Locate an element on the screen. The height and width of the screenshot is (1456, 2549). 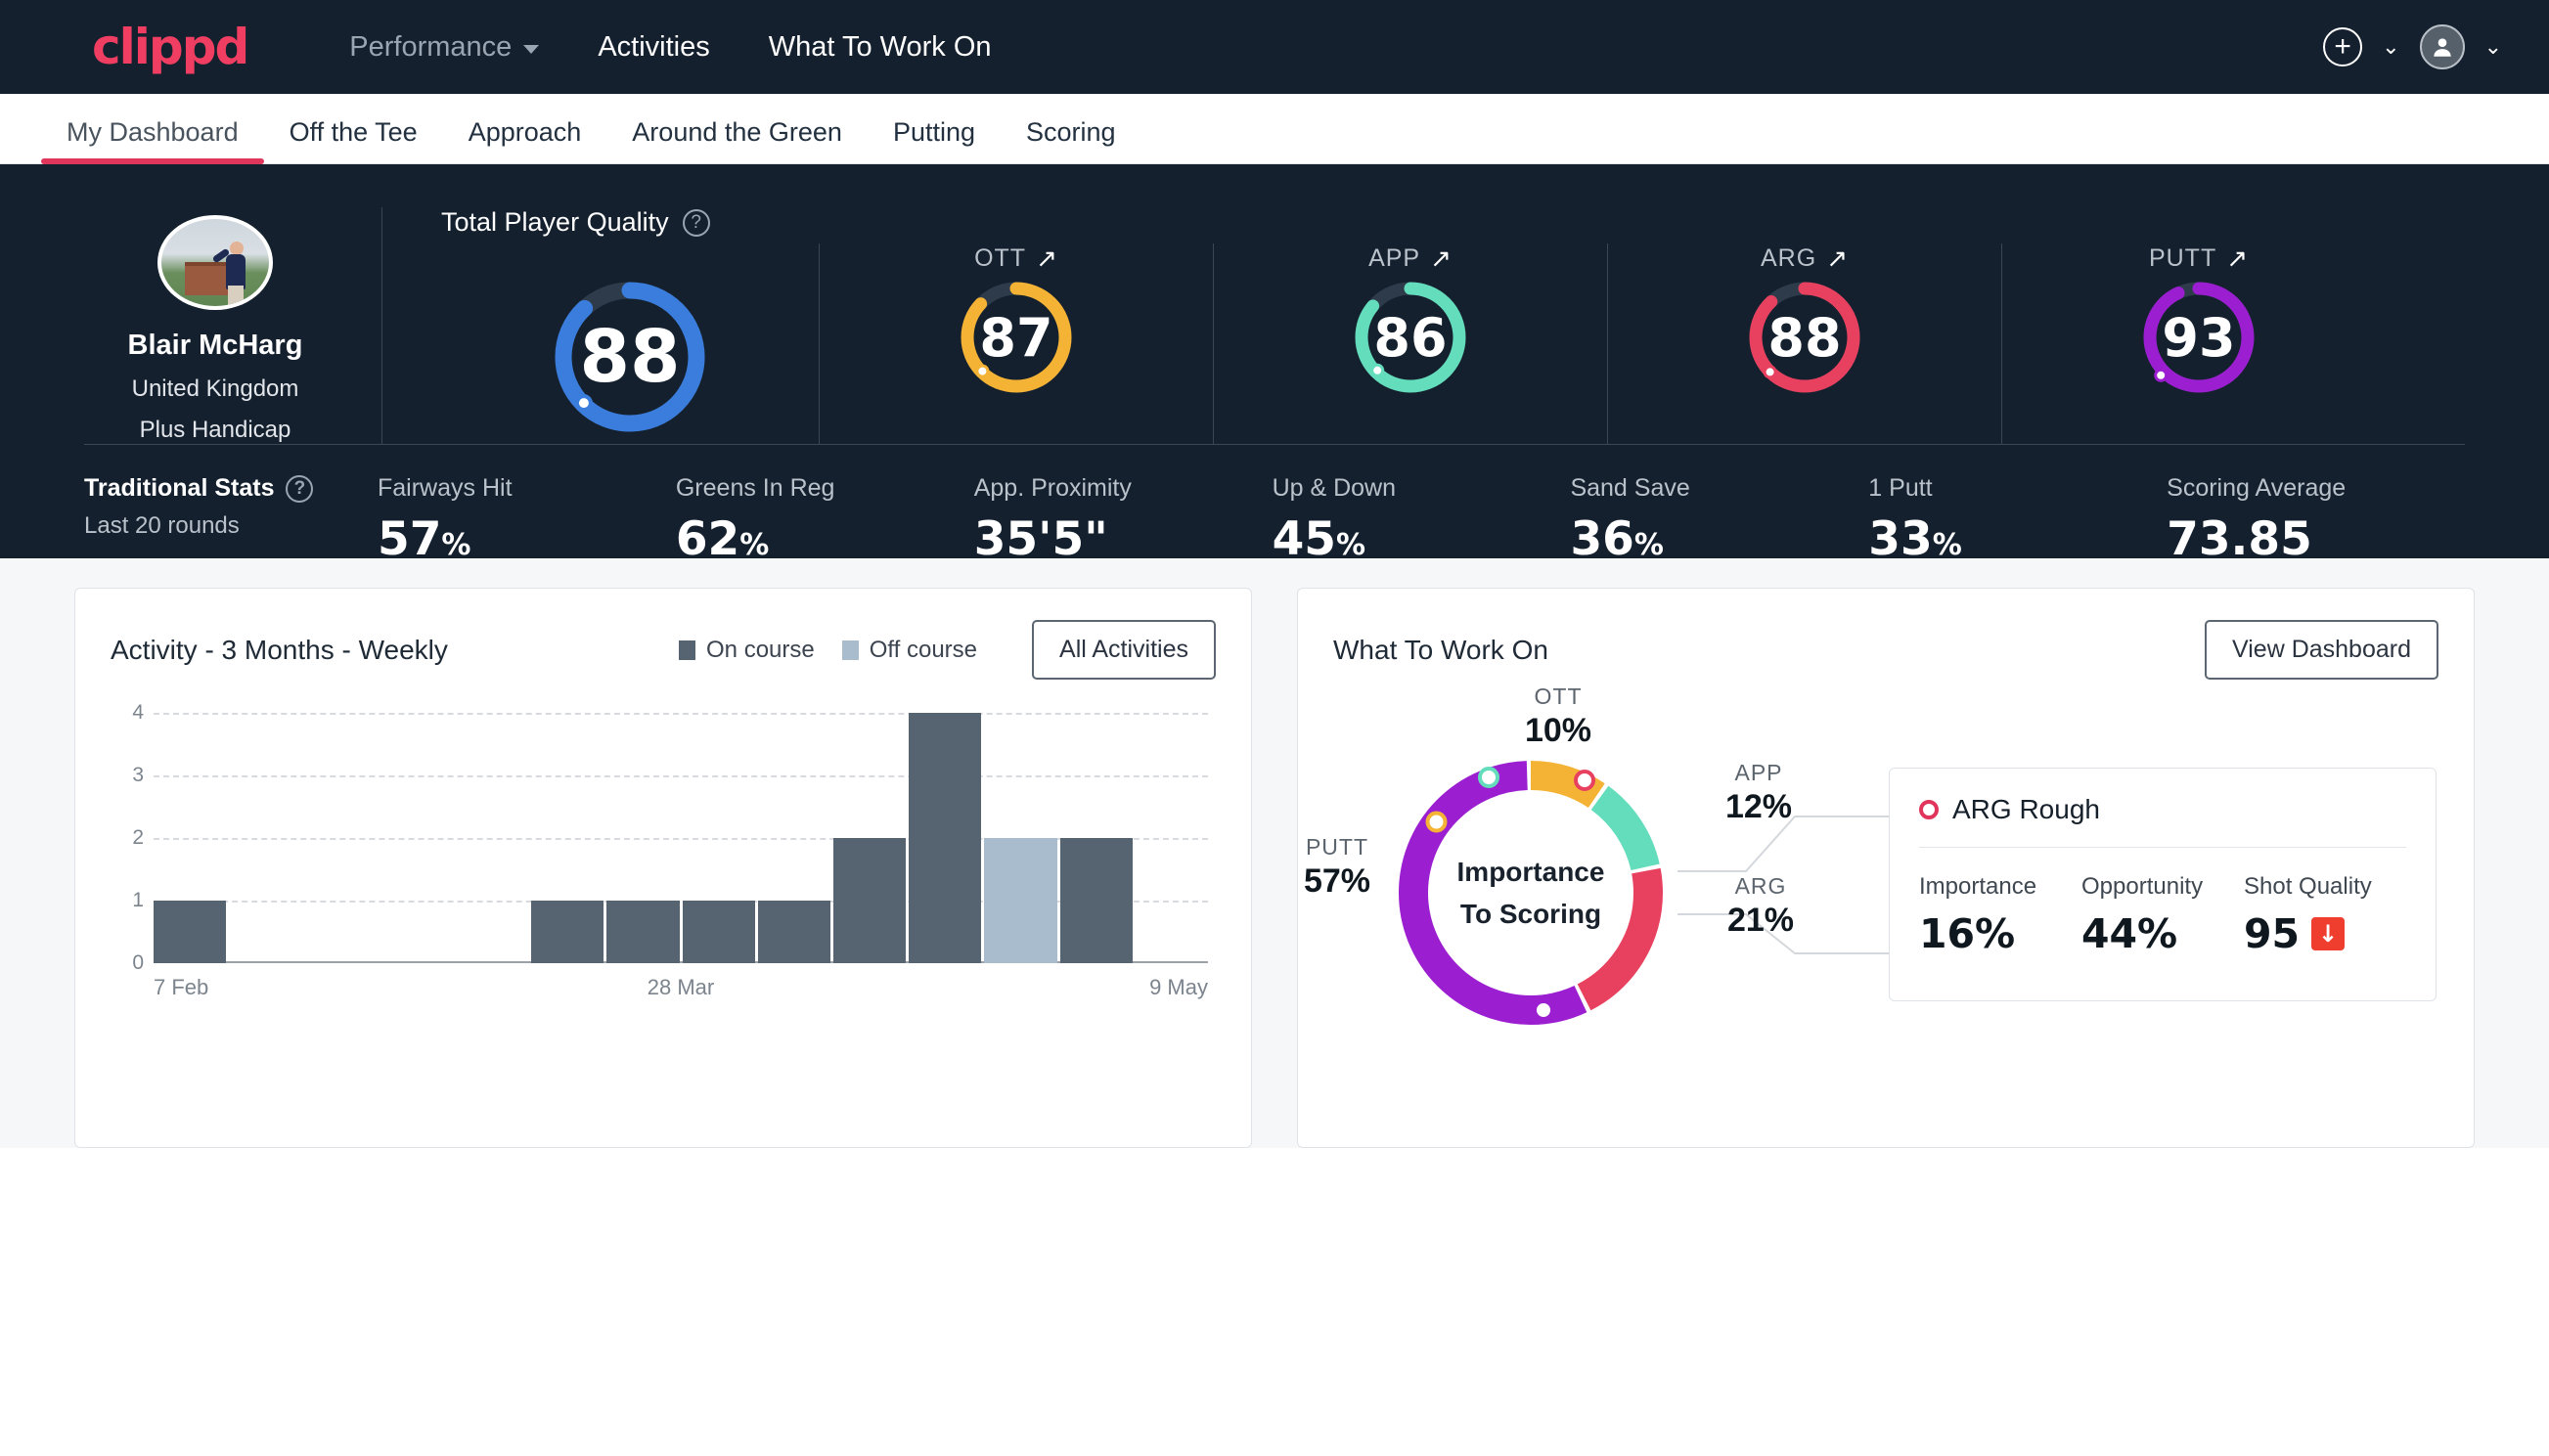
arg-rough-detail-card: ARG Rough Importance 16% Opportunity 44% is located at coordinates (2163, 884).